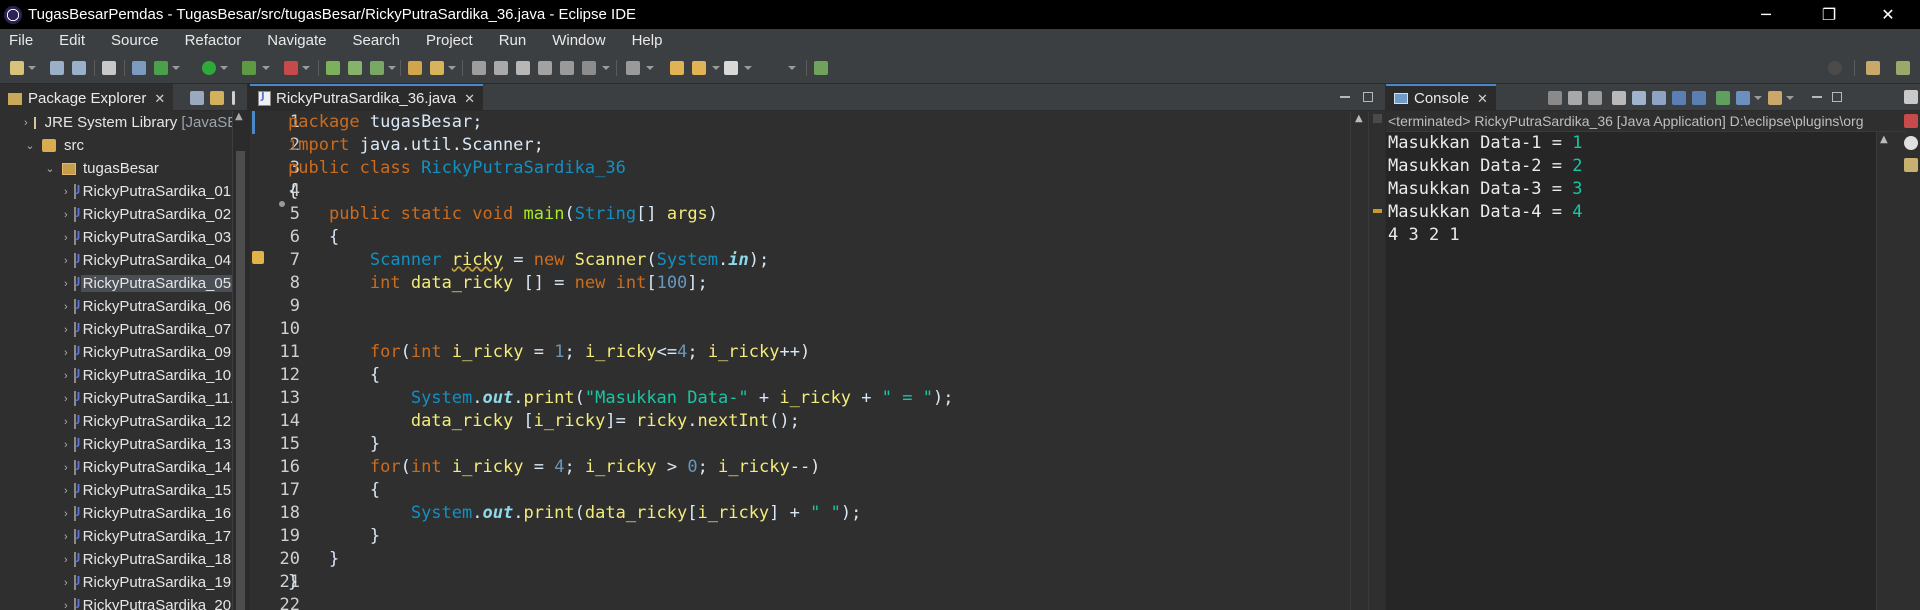  Describe the element at coordinates (116, 260) in the screenshot. I see `tree-item-file: › RickyPutraSardika_04.java` at that location.